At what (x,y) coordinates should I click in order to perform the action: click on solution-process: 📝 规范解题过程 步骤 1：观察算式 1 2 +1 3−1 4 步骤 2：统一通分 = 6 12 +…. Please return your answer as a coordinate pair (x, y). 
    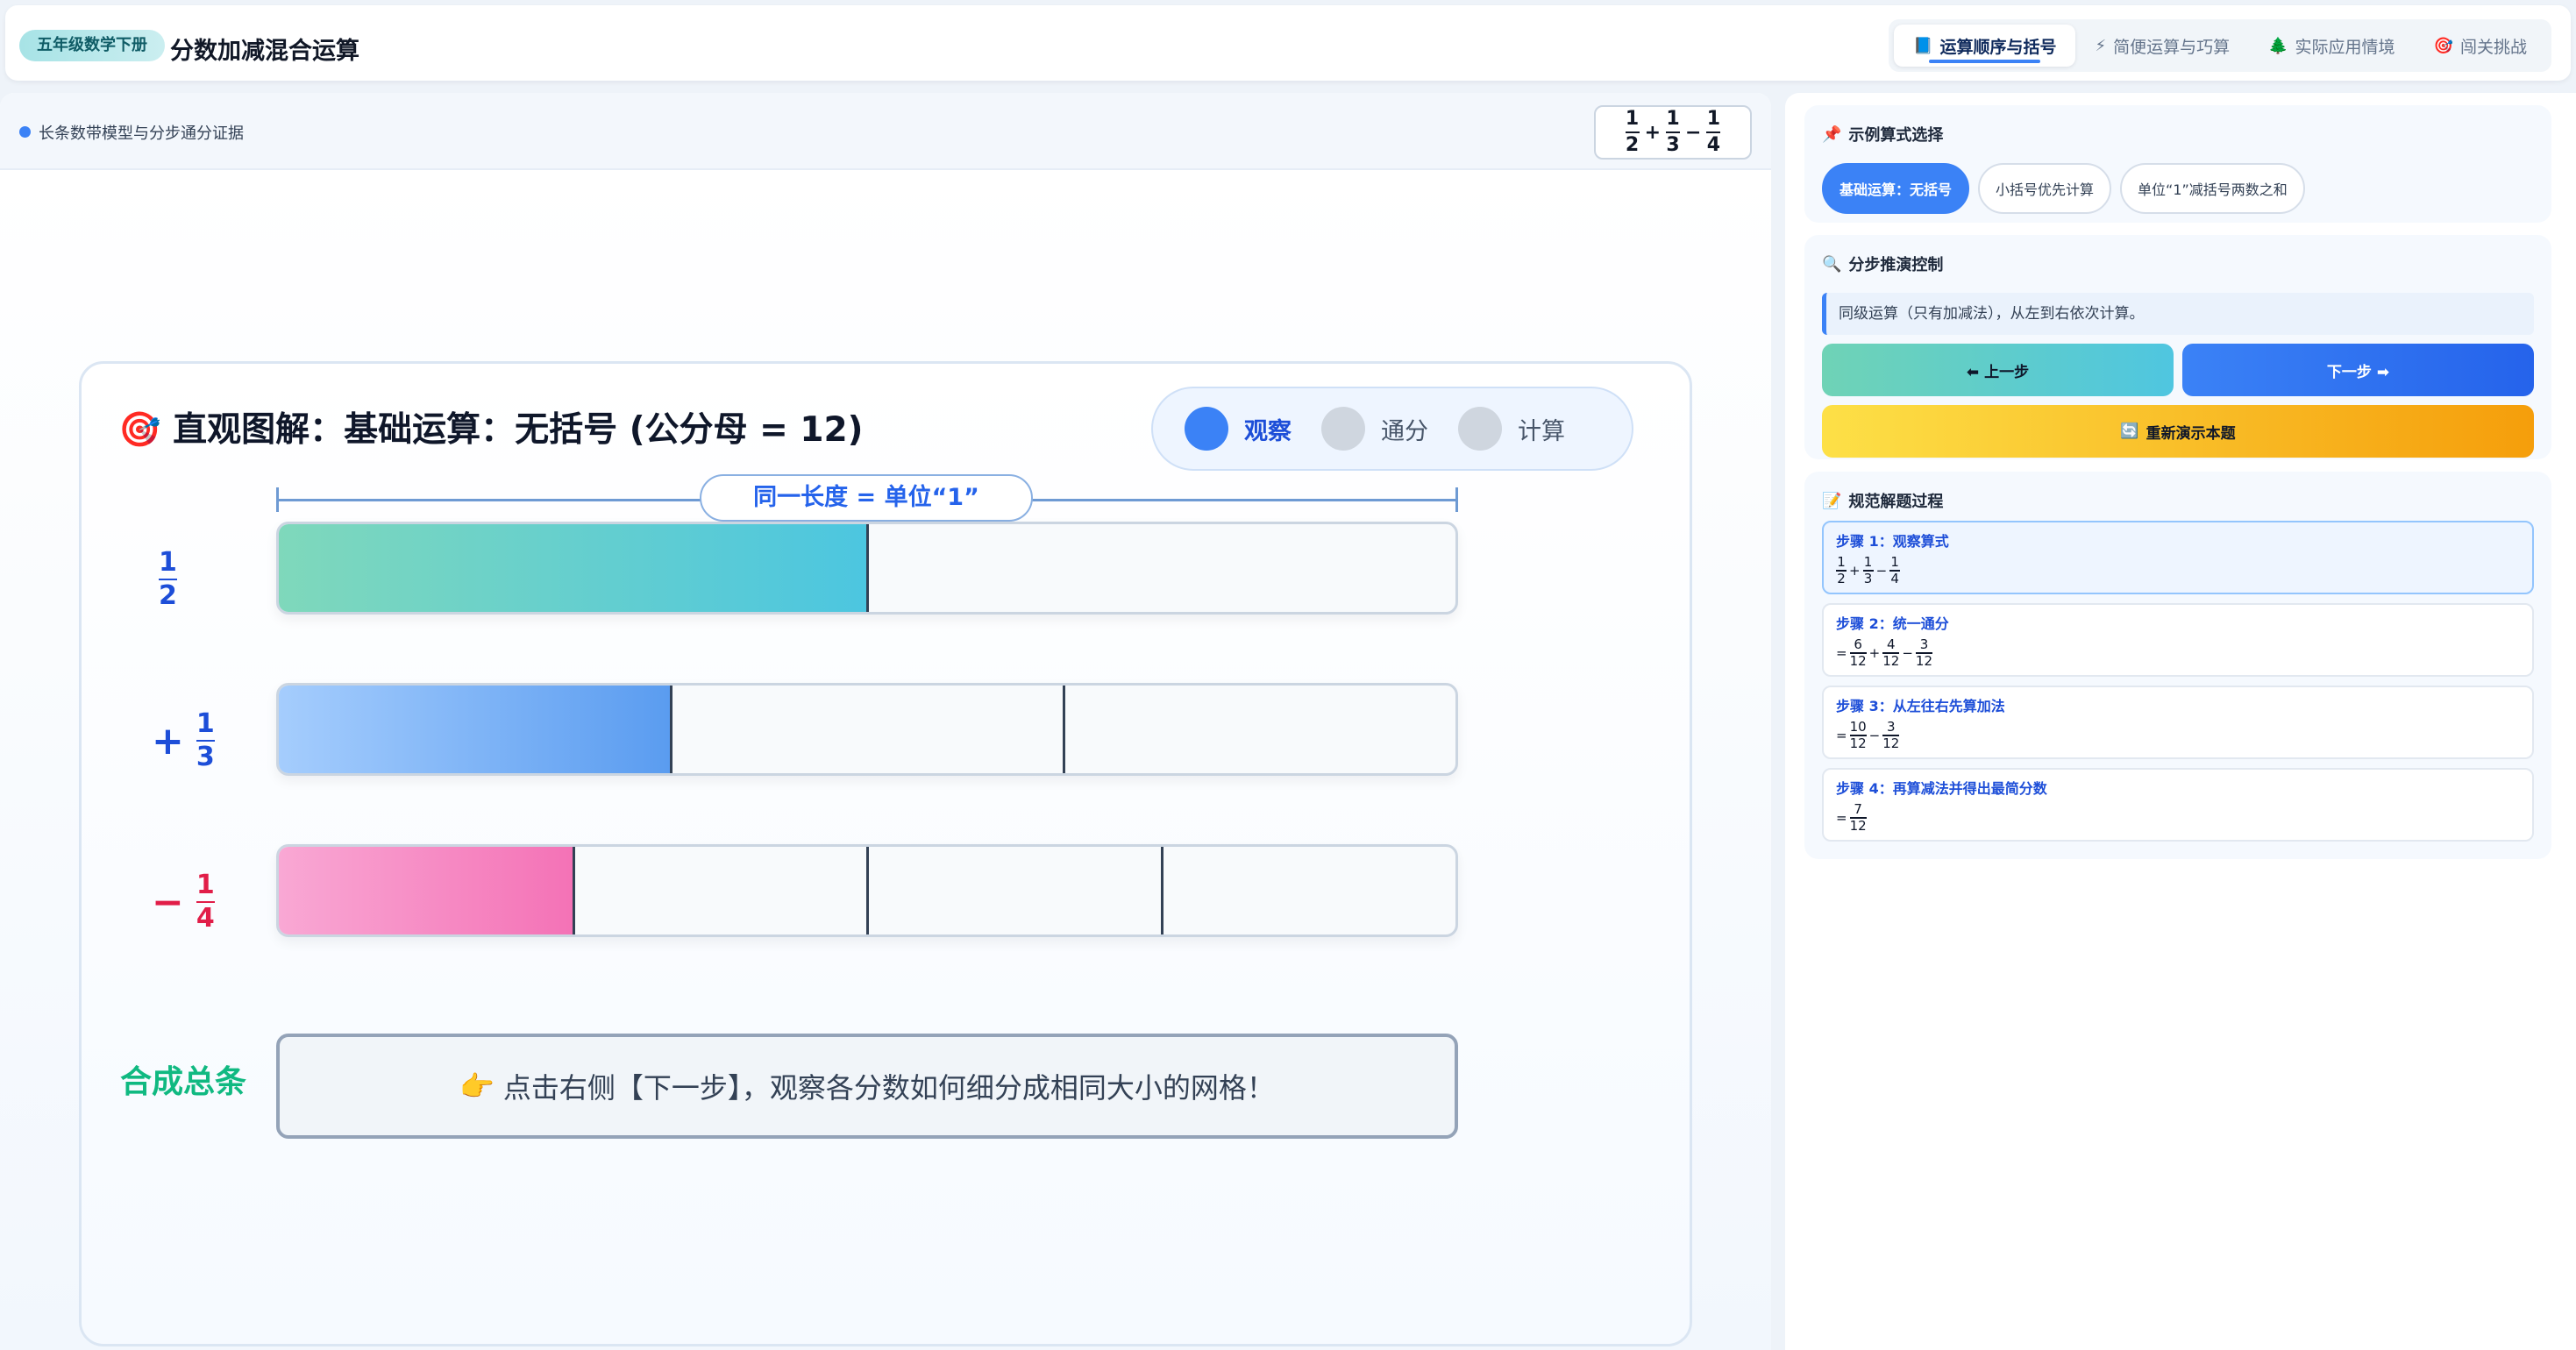
    Looking at the image, I should click on (2177, 665).